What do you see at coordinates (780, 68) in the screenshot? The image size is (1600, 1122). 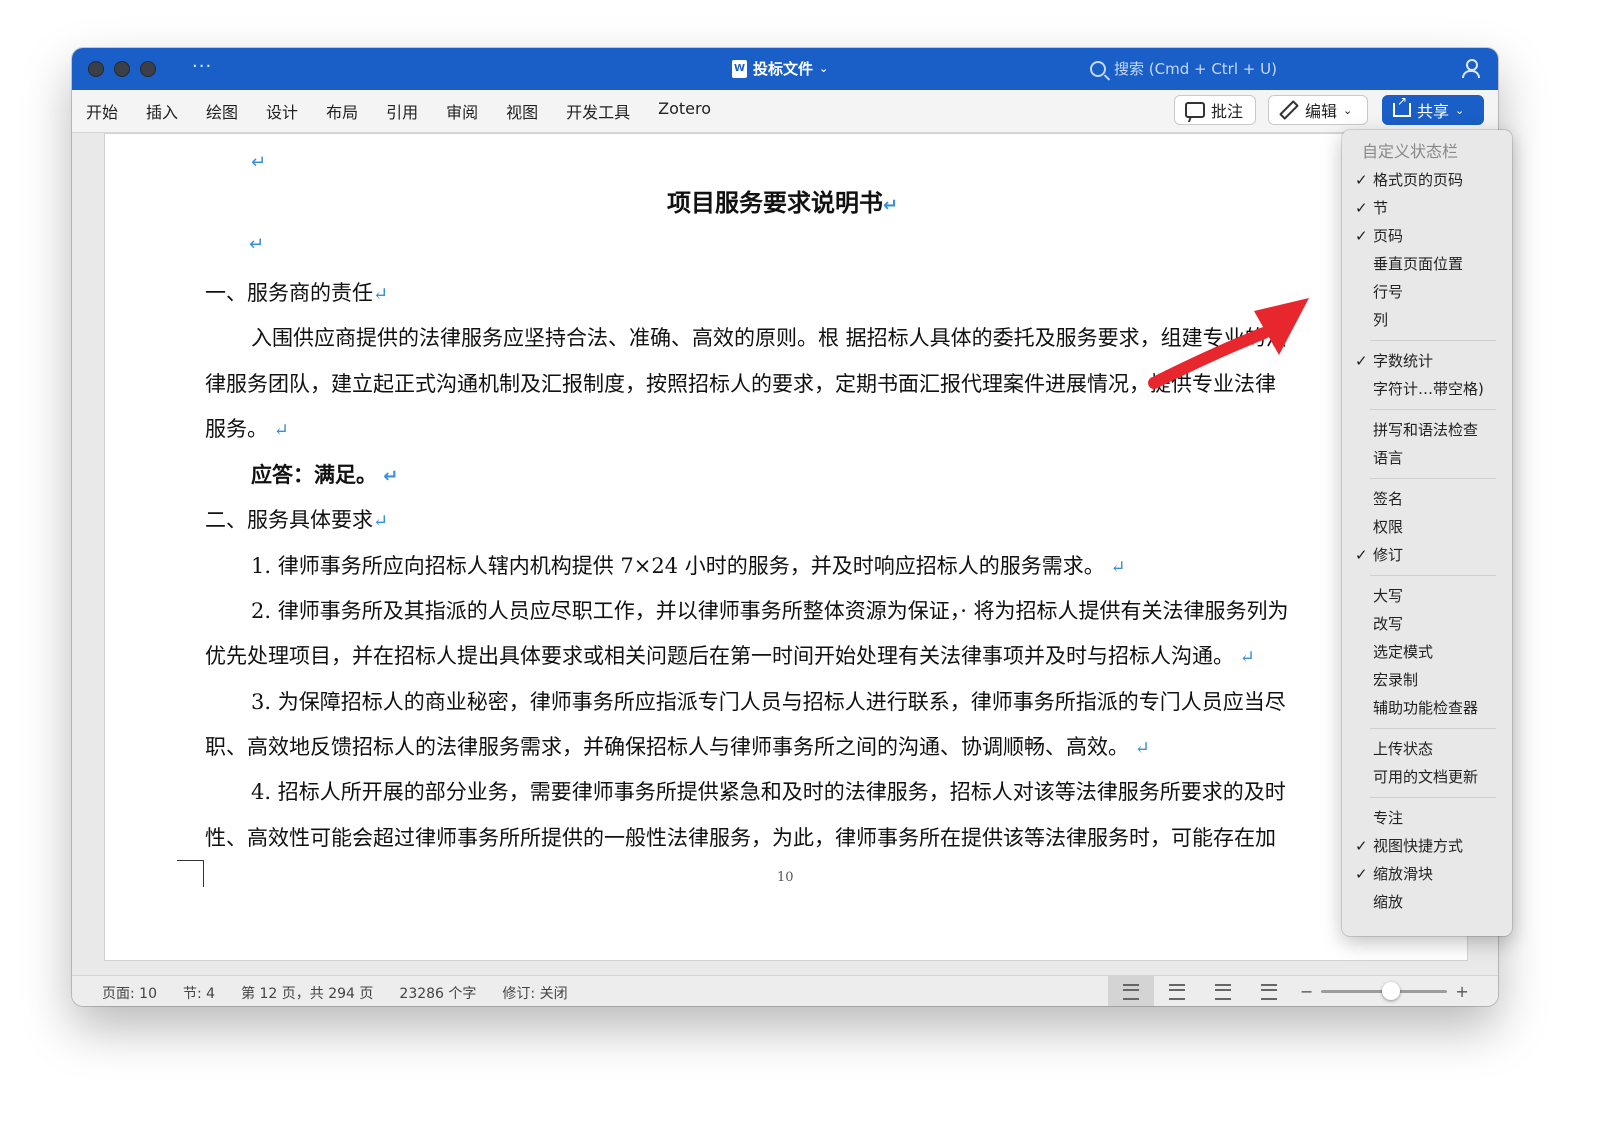 I see `document-title-button: 投标文件 ⌄` at bounding box center [780, 68].